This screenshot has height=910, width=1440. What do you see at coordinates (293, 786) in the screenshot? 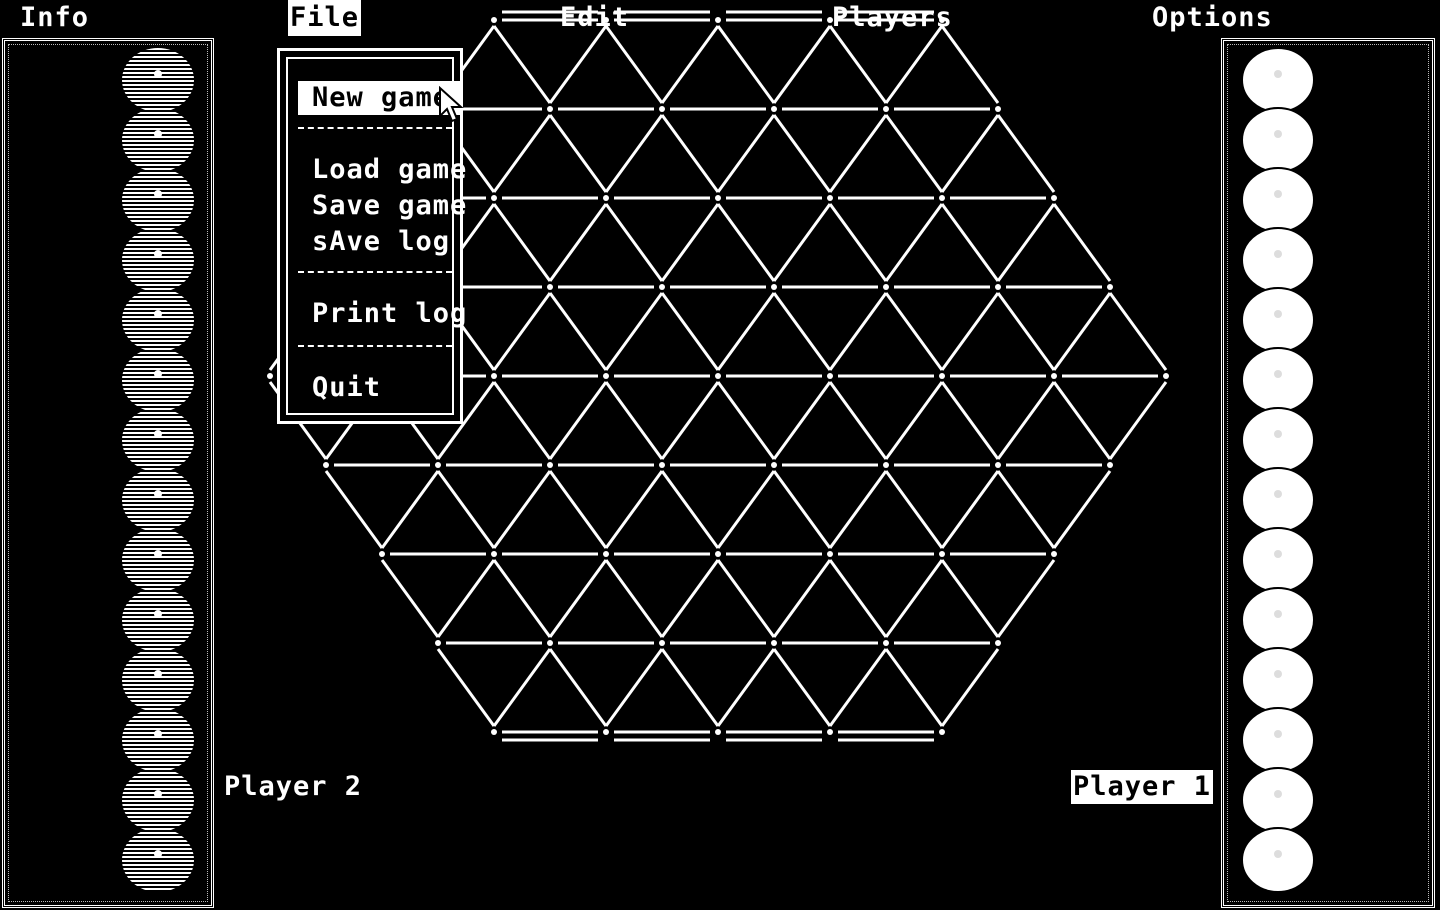
I see `player2-label: Player 2` at bounding box center [293, 786].